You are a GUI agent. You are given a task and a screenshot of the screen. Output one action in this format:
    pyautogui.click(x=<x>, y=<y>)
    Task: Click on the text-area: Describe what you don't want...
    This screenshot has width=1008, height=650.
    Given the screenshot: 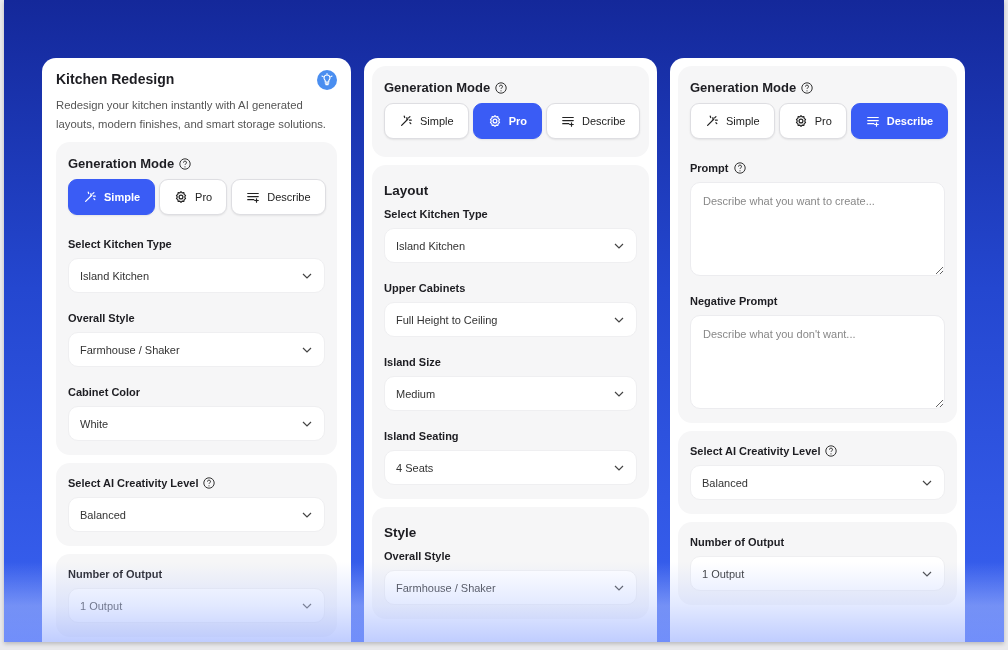 What is the action you would take?
    pyautogui.click(x=817, y=362)
    